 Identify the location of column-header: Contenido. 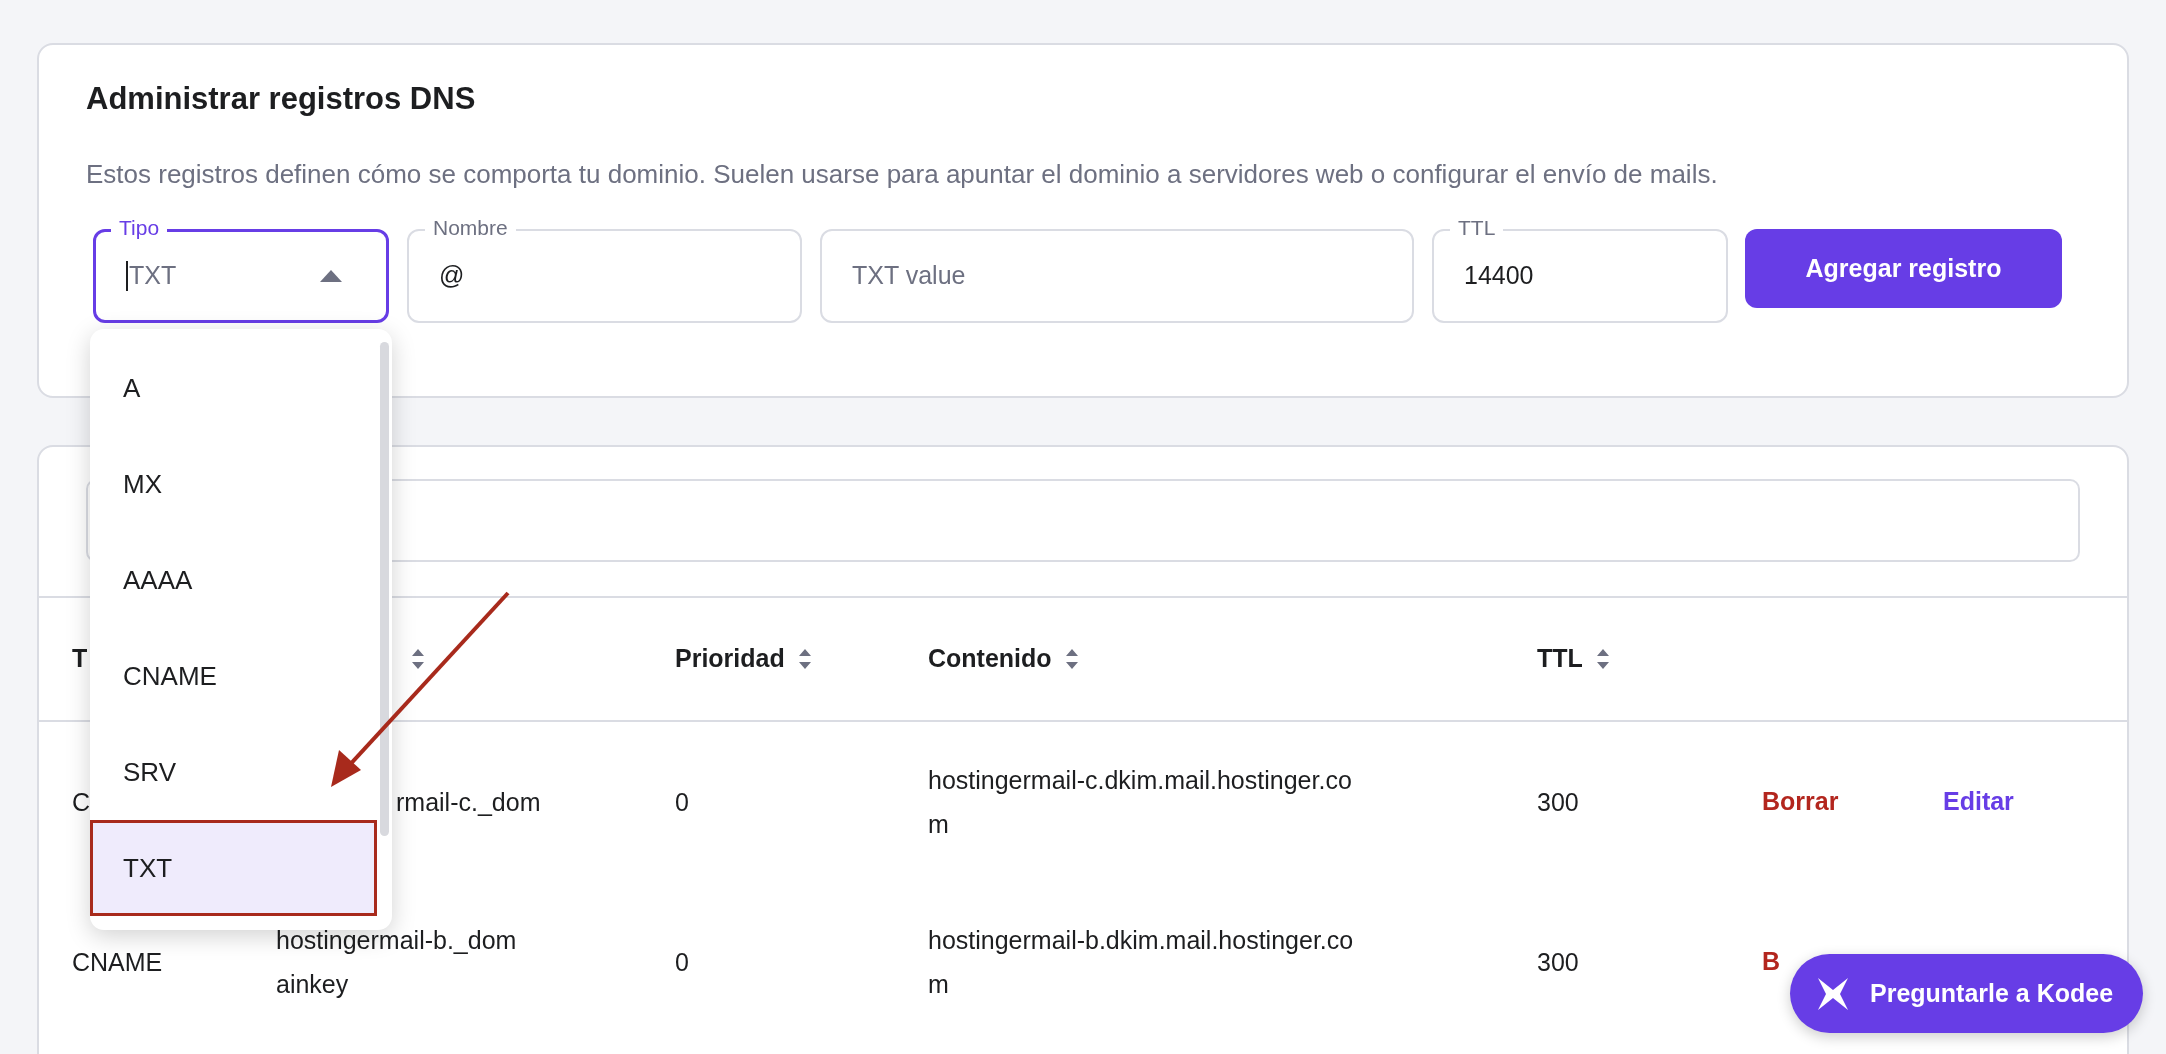
(990, 659).